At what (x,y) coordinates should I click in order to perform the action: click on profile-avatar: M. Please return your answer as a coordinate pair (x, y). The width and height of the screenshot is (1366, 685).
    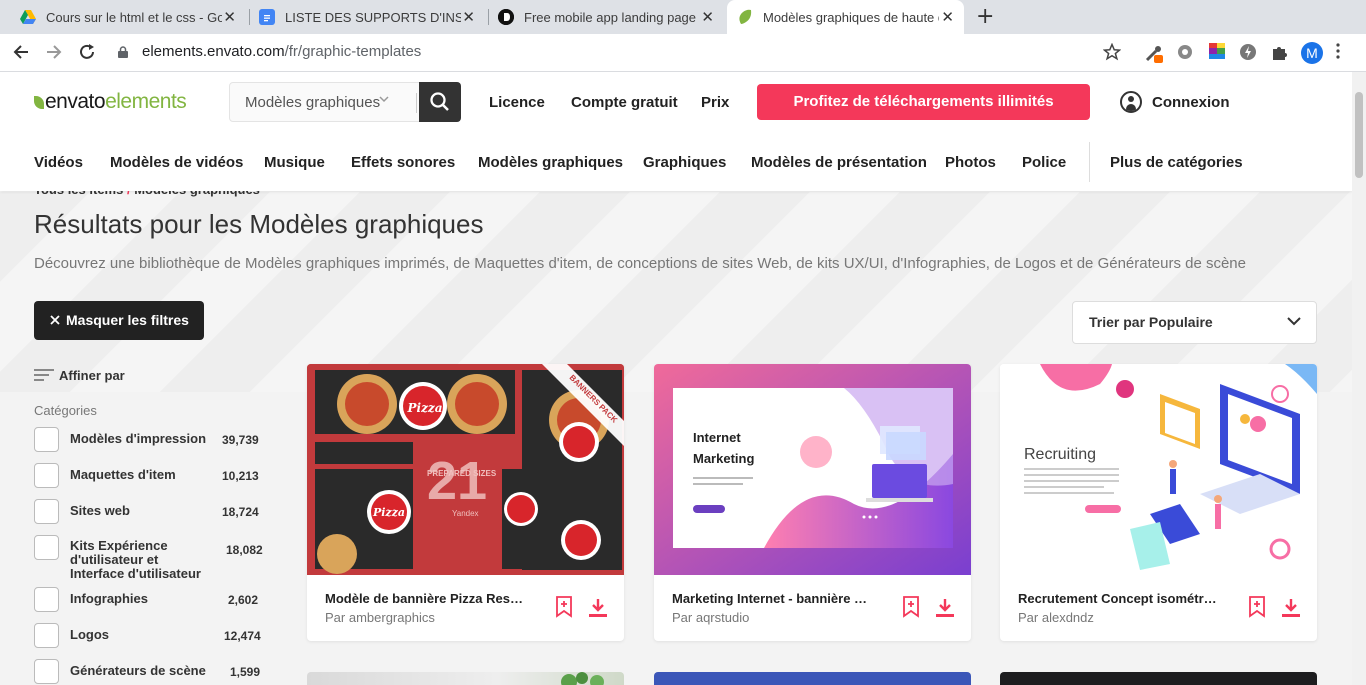
    Looking at the image, I should click on (1312, 53).